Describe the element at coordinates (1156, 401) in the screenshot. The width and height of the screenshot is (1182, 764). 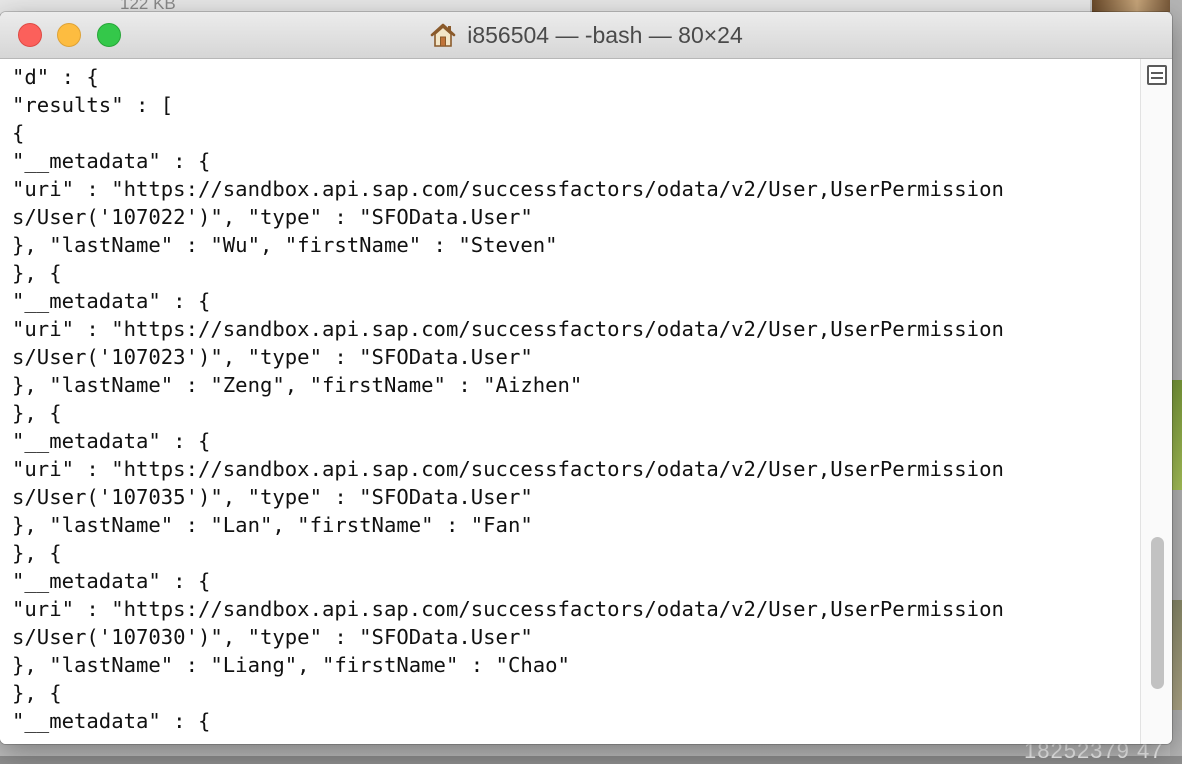
I see `vertical-scrollbar` at that location.